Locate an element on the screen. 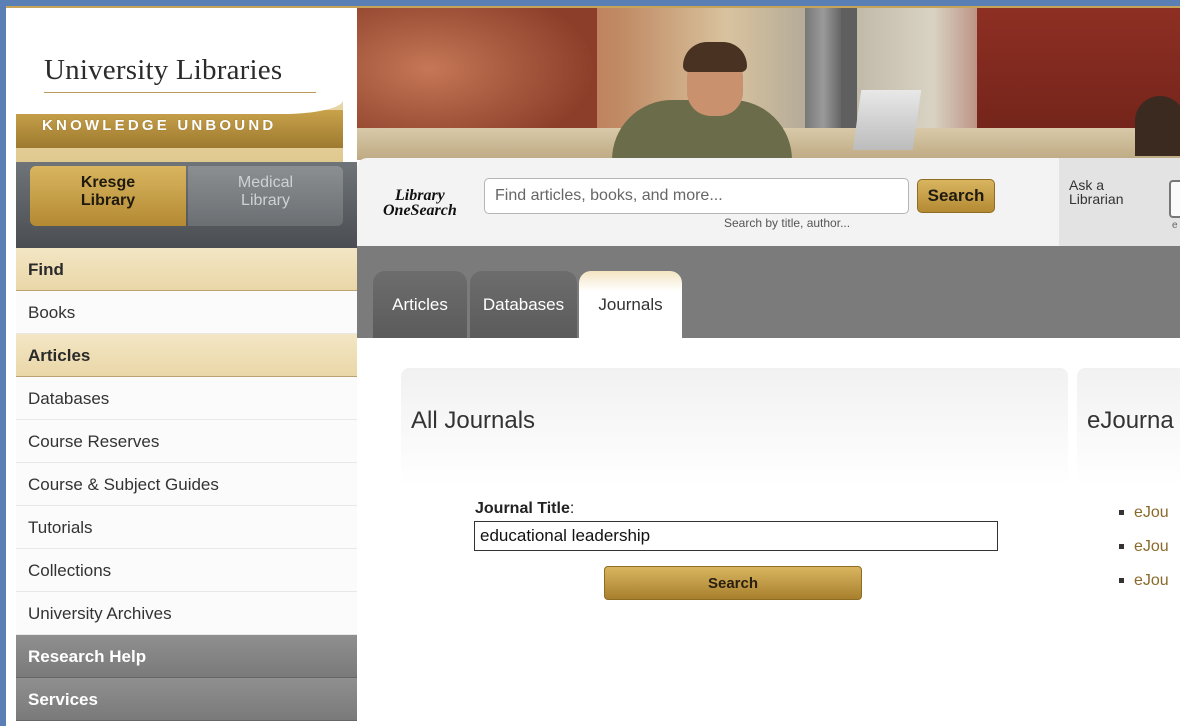 This screenshot has width=1180, height=726. library-switcher: Kresge Library Medical Library is located at coordinates (186, 205).